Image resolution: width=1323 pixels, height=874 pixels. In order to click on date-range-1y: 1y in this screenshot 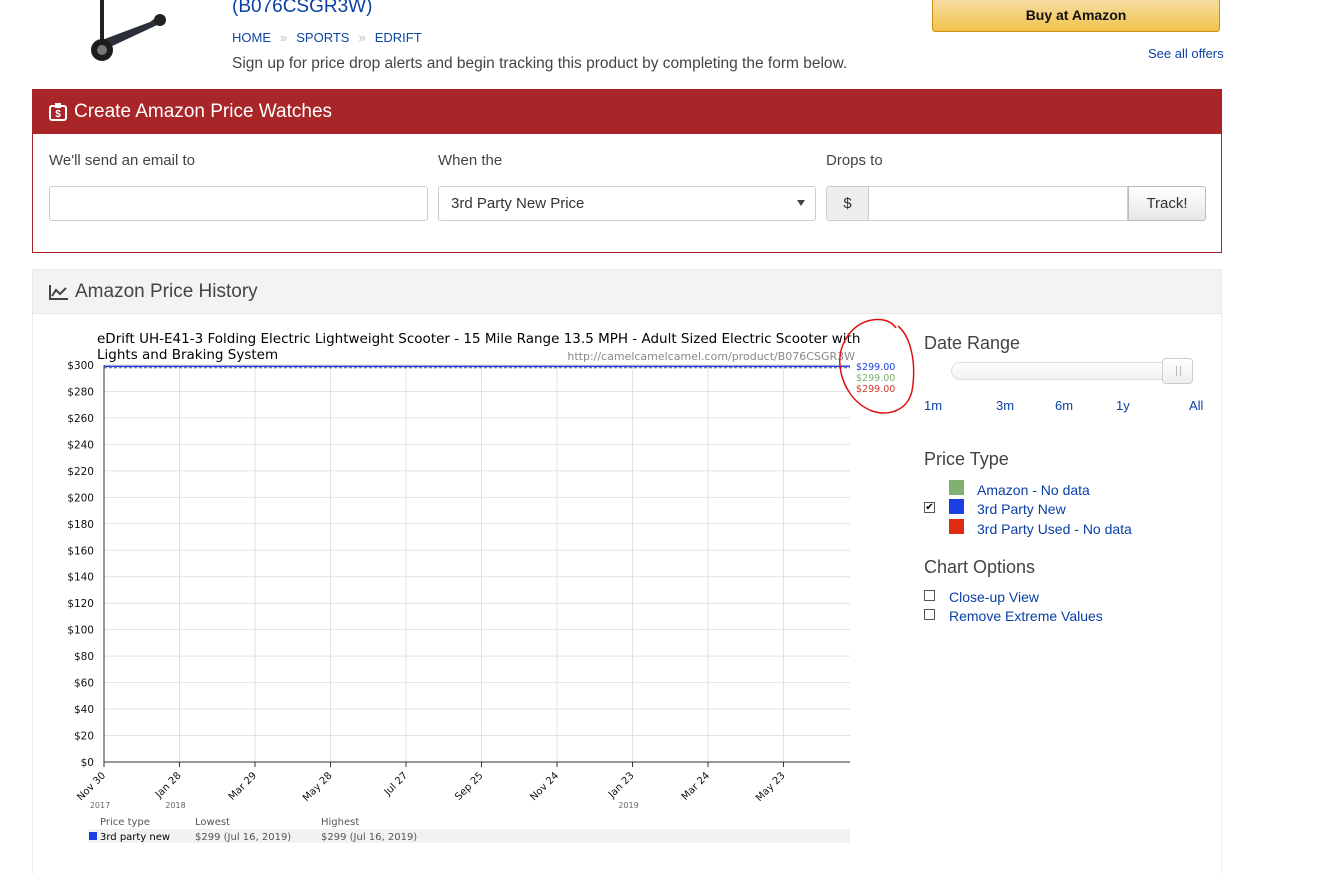, I will do `click(1123, 405)`.